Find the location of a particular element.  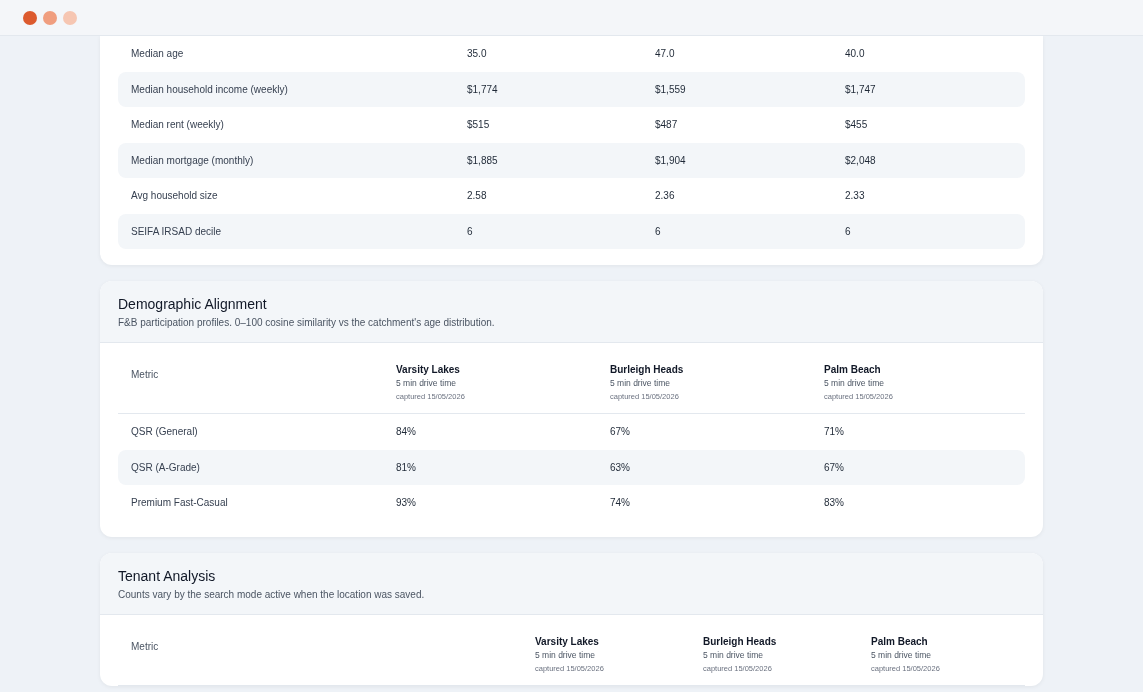

table-cell-text: 93% is located at coordinates (406, 503).